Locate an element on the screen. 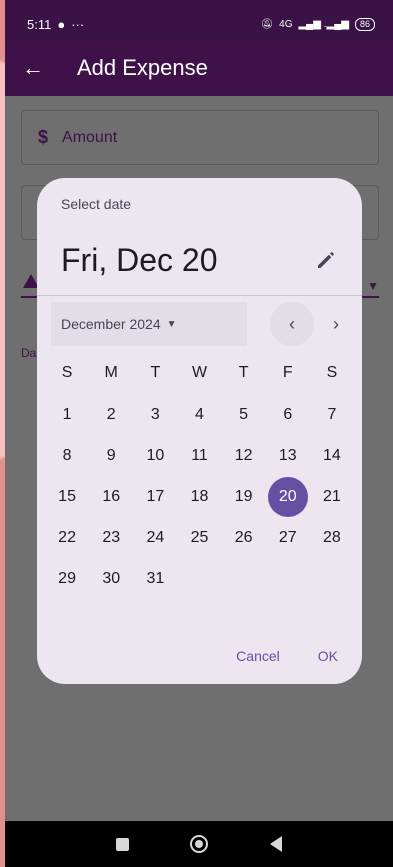 Image resolution: width=393 pixels, height=867 pixels. mute-icon: 🔕︎ is located at coordinates (267, 24).